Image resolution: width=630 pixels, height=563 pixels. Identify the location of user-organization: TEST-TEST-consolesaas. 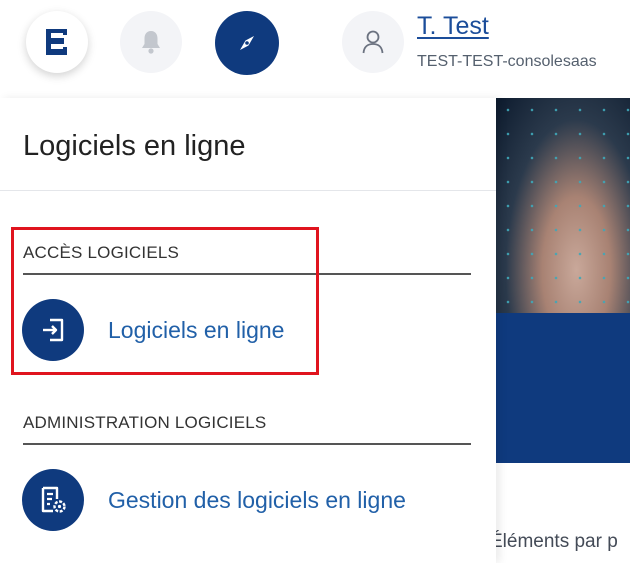
(507, 61).